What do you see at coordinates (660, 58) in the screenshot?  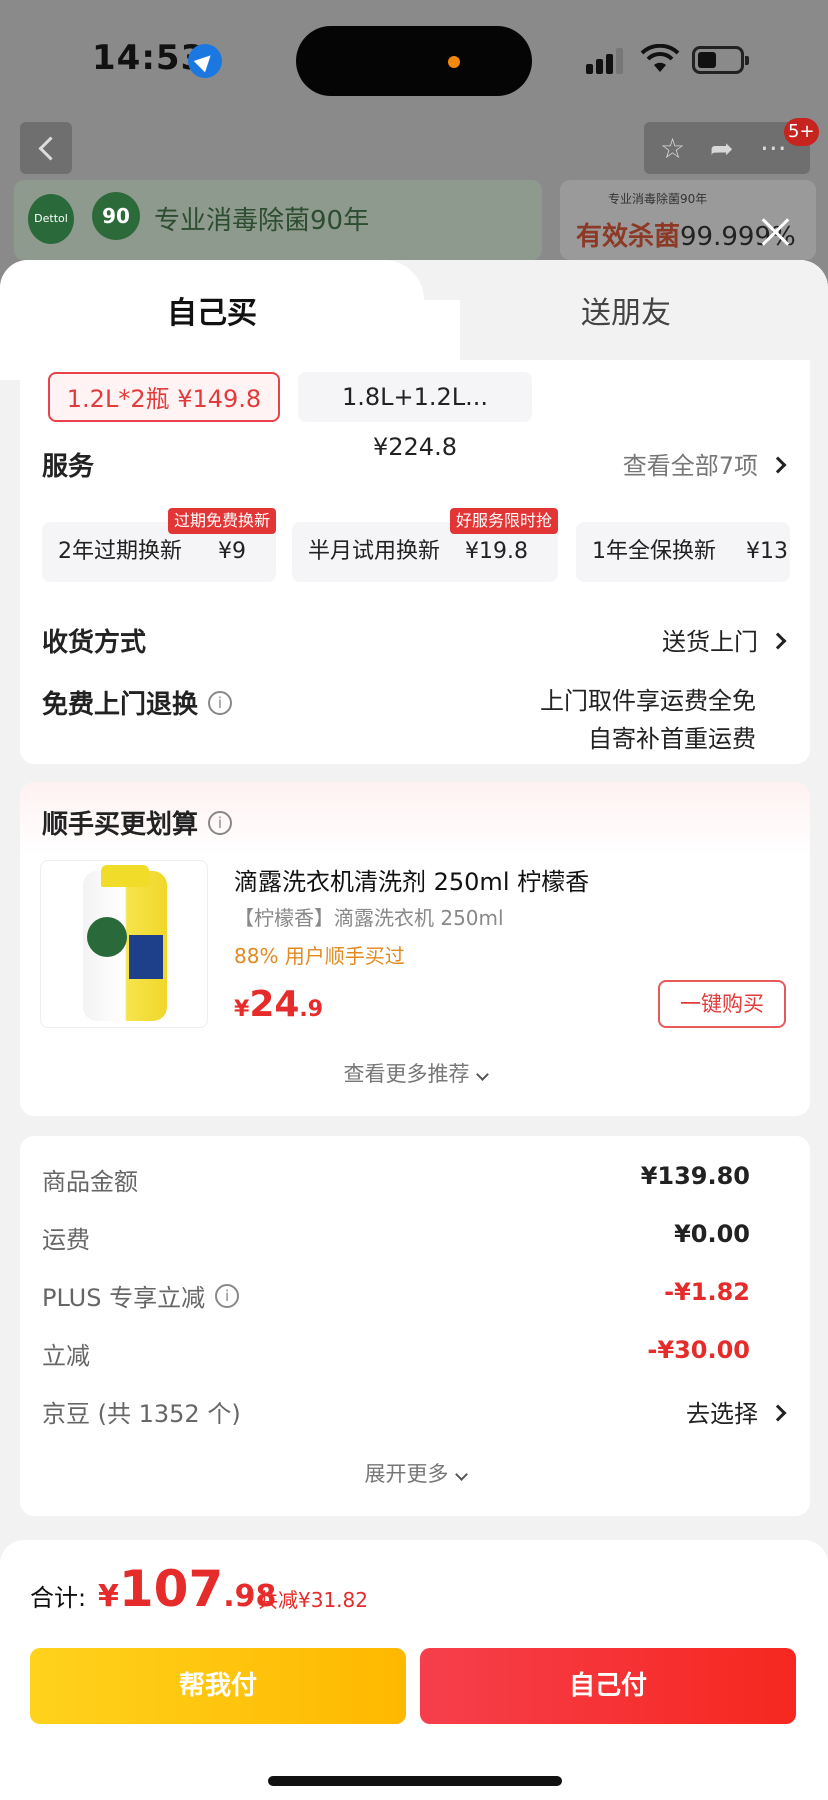 I see `wifi-icon` at bounding box center [660, 58].